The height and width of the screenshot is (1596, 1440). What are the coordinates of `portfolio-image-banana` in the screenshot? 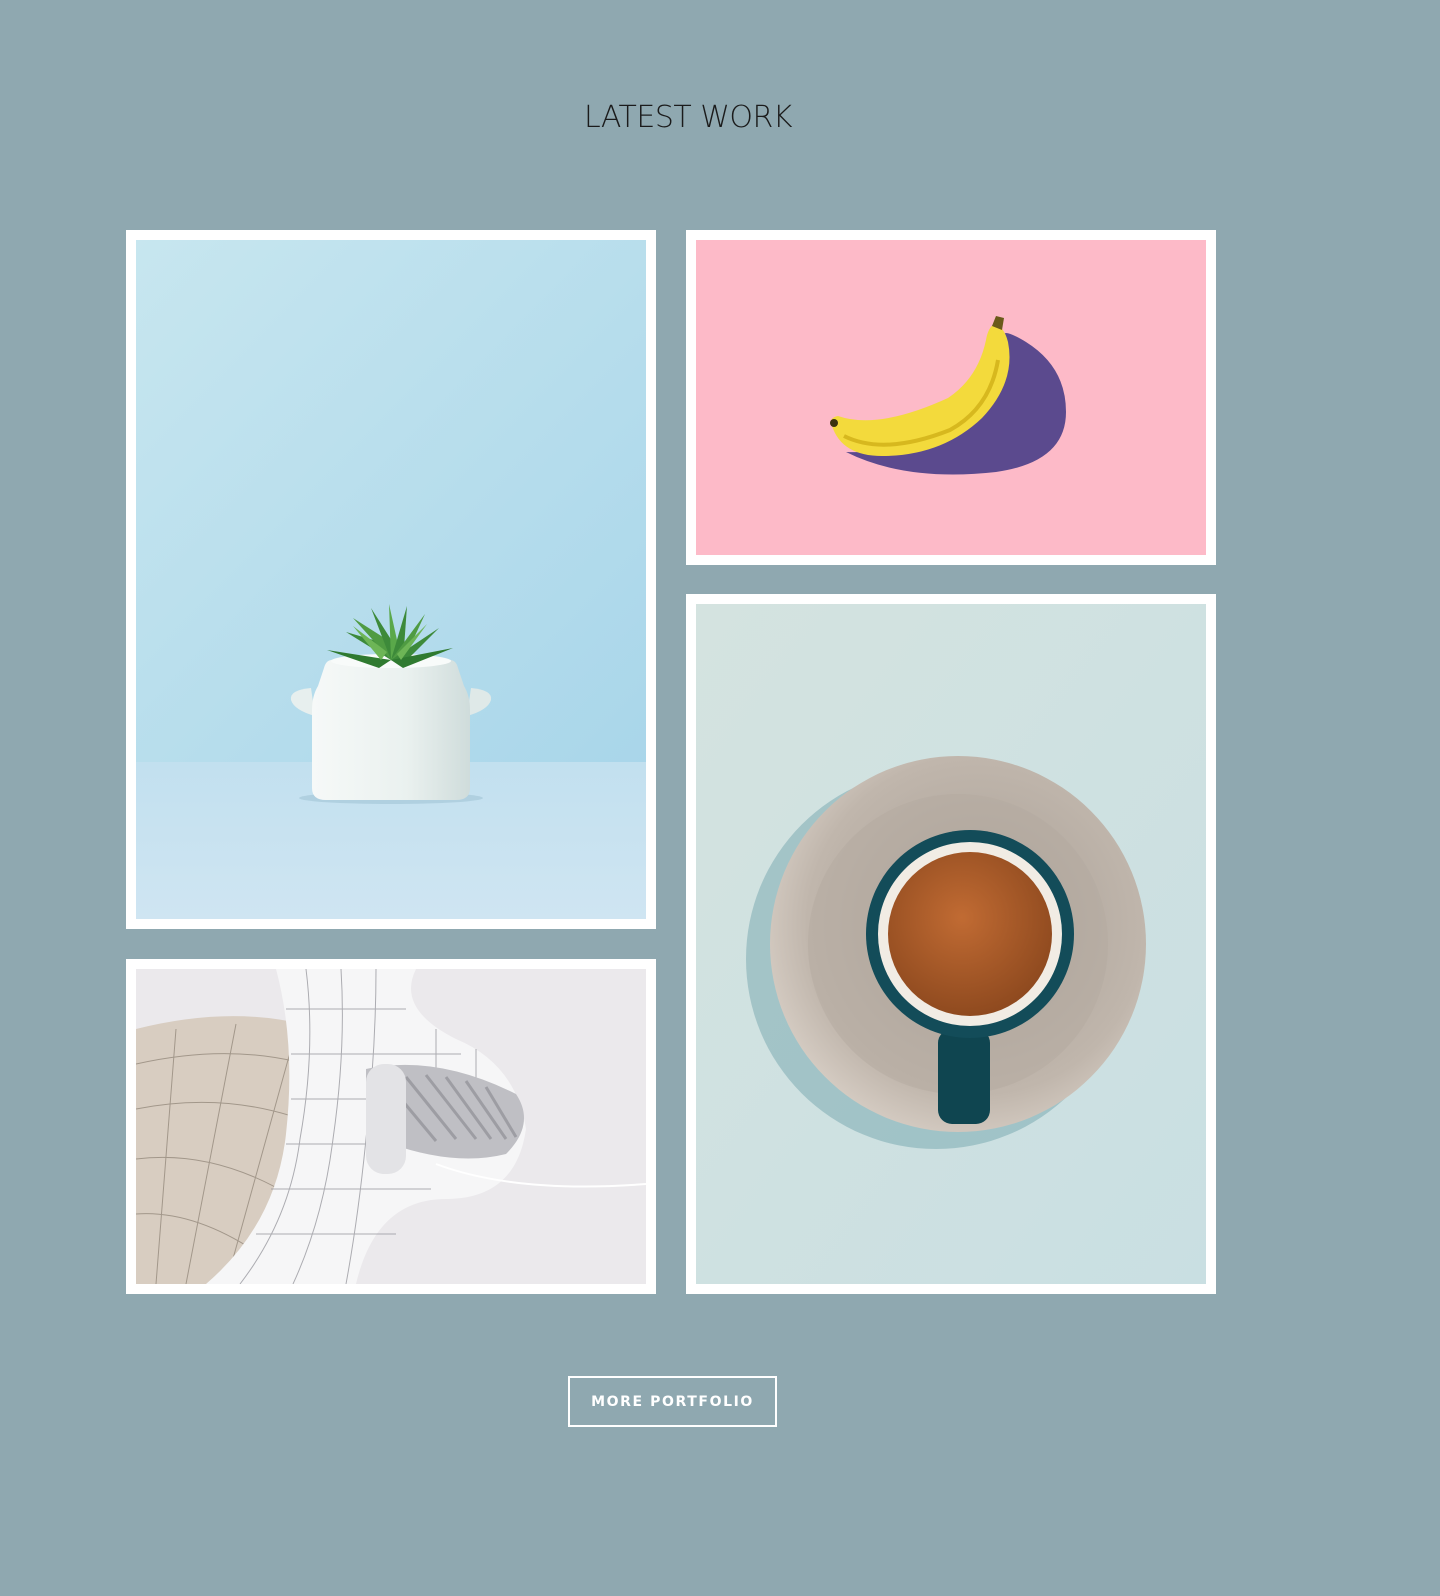 It's located at (951, 397).